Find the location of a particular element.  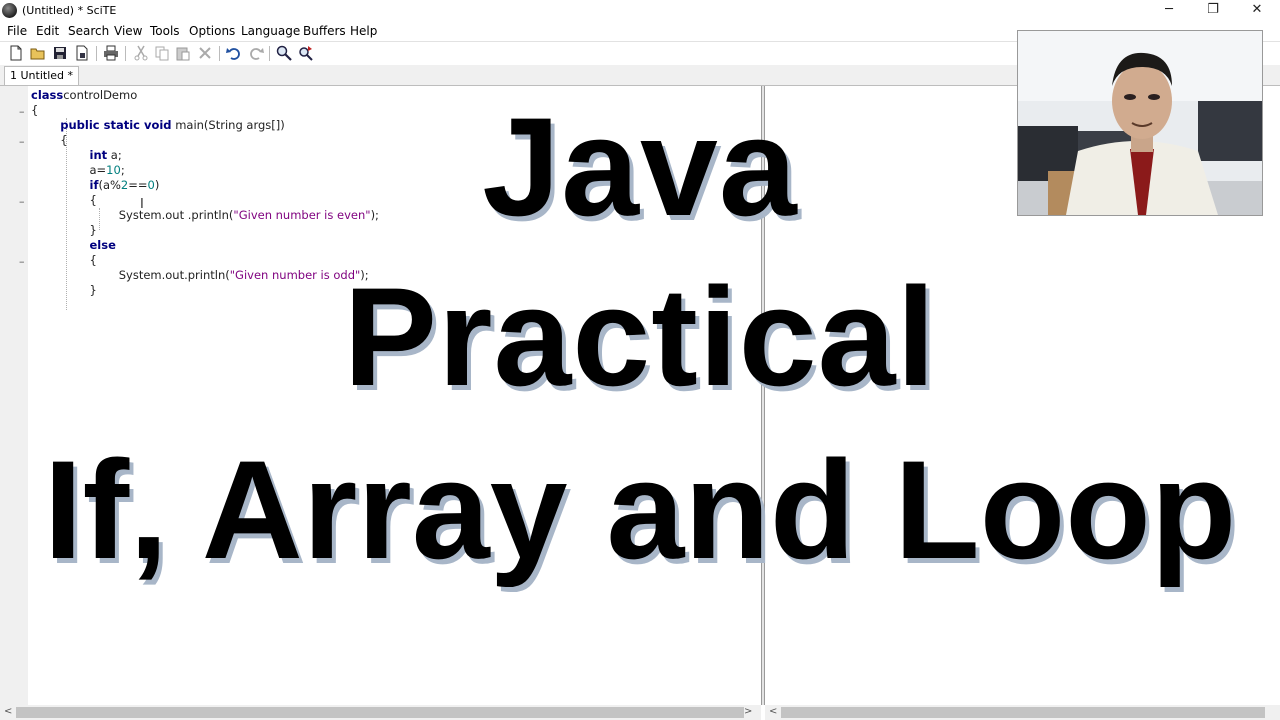

menu-language: Language is located at coordinates (270, 31).